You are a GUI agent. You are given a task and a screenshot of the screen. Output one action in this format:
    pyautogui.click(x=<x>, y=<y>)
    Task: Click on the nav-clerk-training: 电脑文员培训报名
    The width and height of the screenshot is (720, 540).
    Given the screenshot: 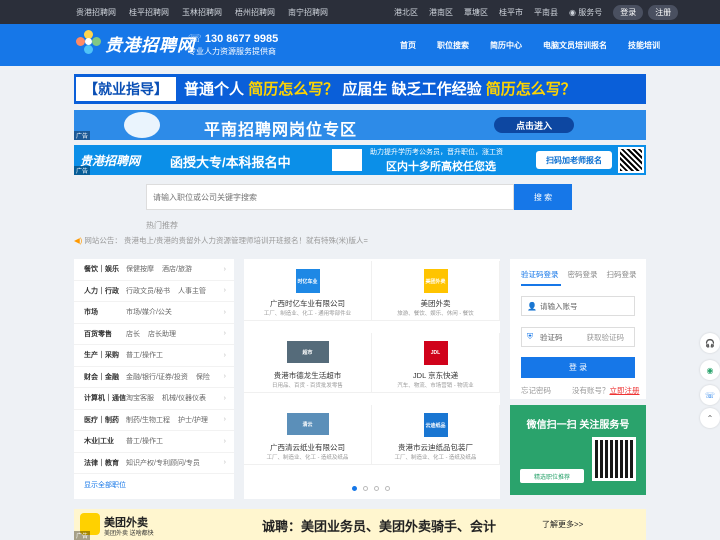 What is the action you would take?
    pyautogui.click(x=575, y=45)
    